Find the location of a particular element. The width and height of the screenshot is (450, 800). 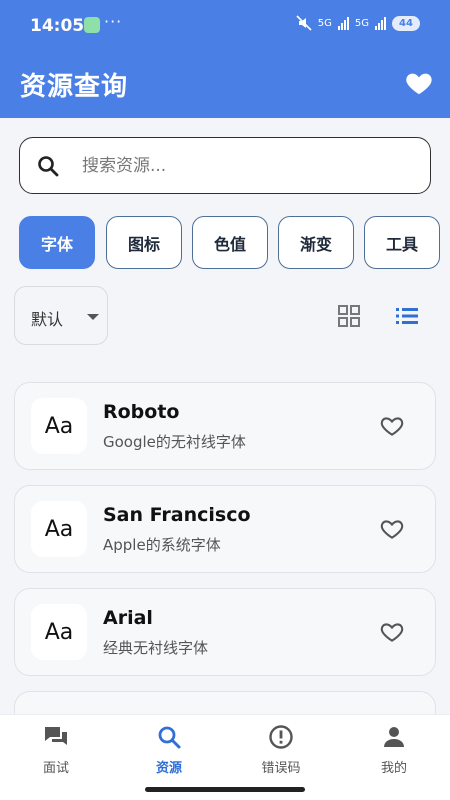

resource-name: Arial is located at coordinates (128, 618).